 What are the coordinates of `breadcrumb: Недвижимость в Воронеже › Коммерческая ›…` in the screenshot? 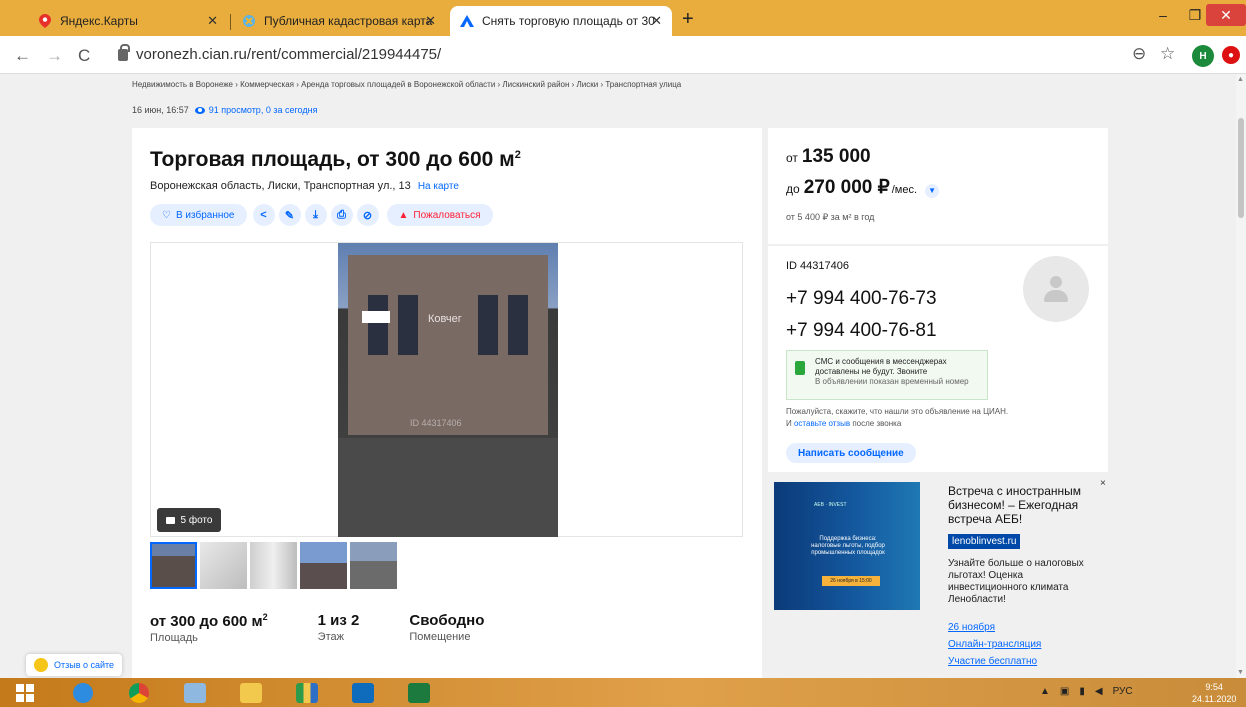 It's located at (406, 84).